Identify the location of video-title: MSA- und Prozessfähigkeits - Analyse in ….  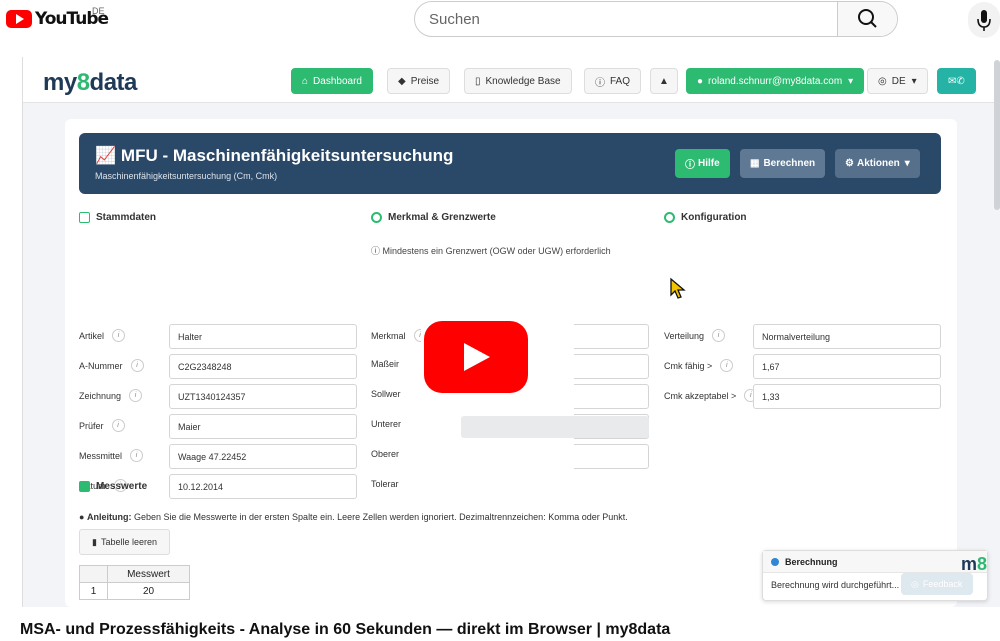
(345, 630).